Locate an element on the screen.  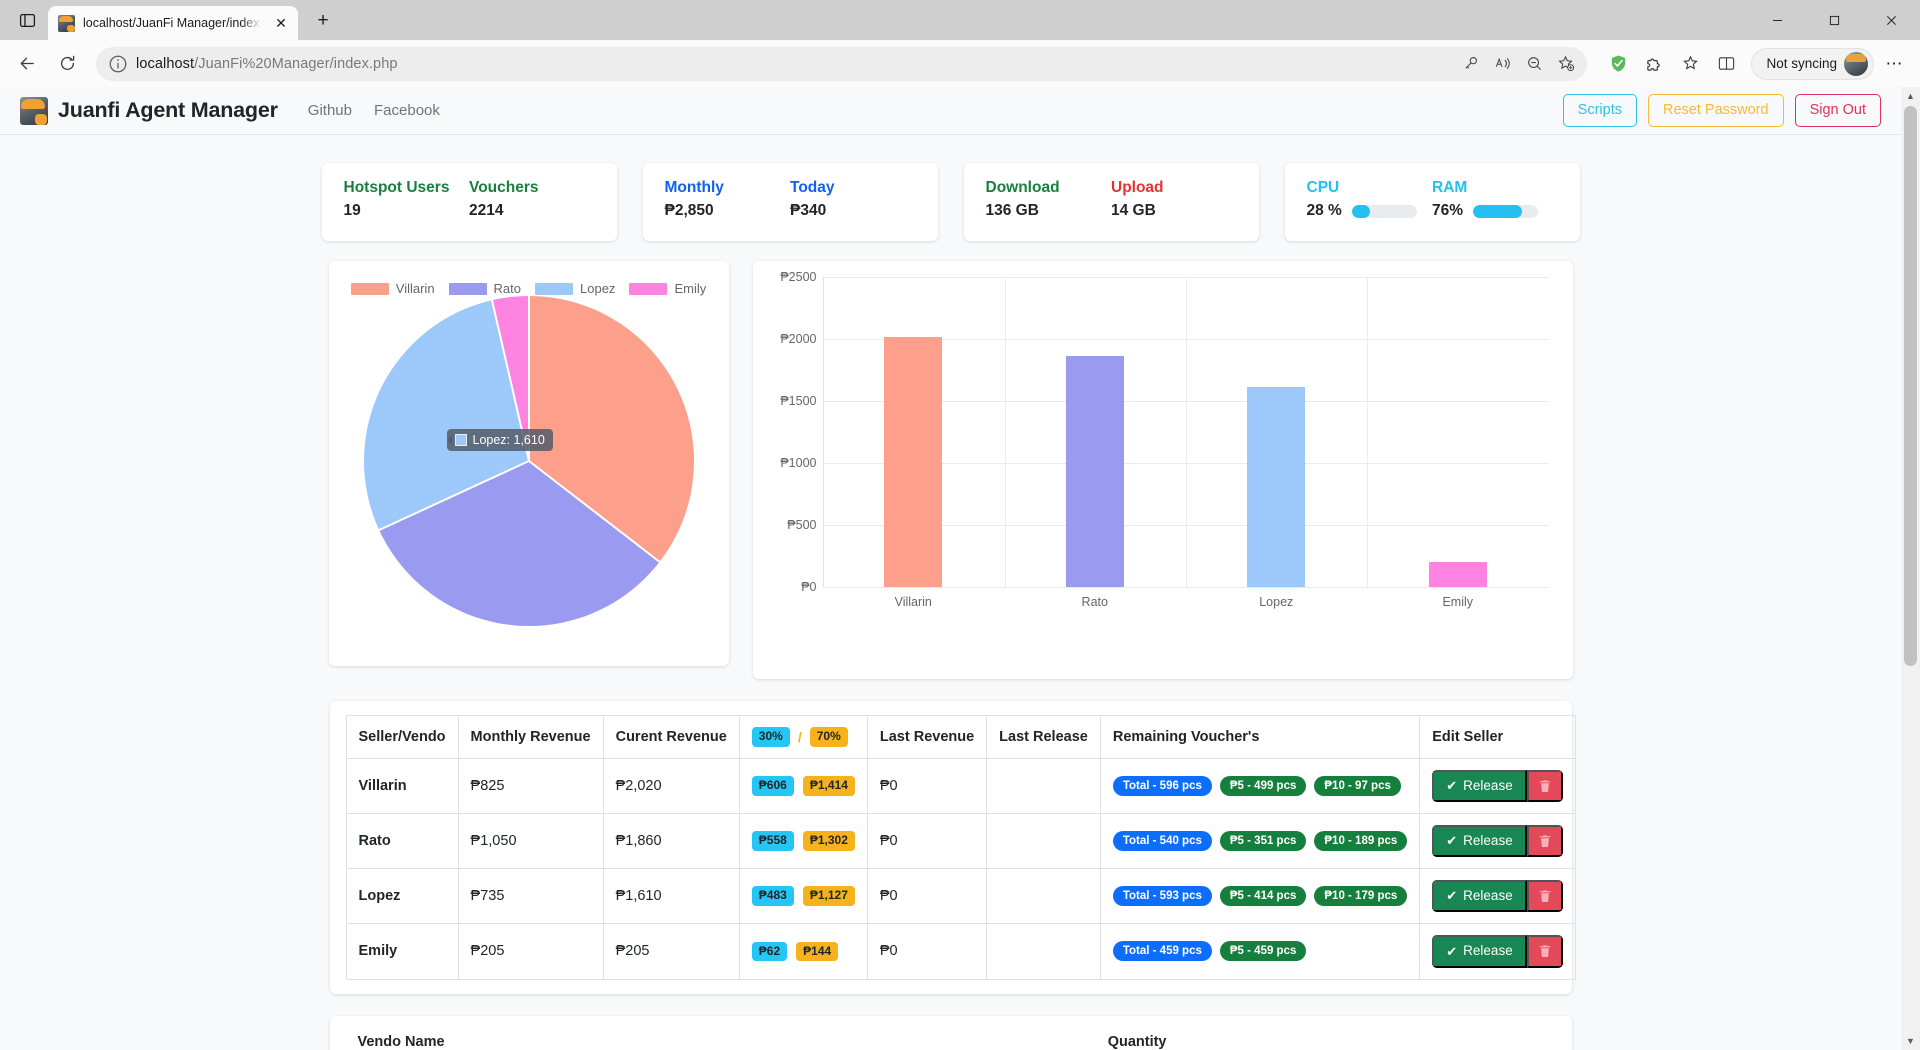
pie-chart is located at coordinates (528, 461).